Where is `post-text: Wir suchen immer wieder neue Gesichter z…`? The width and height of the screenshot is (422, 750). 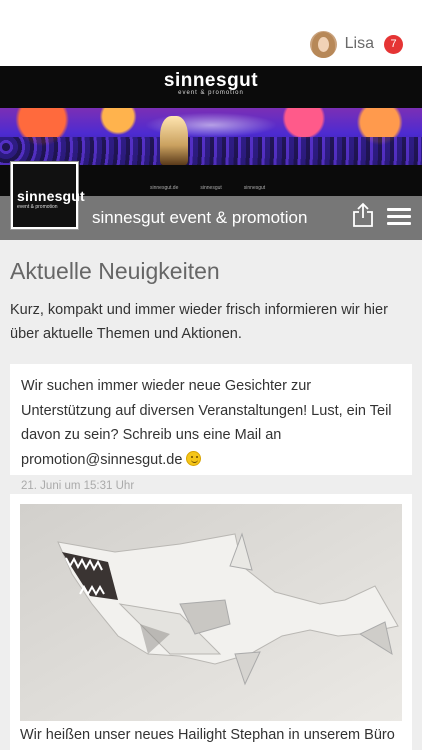 post-text: Wir suchen immer wieder neue Gesichter z… is located at coordinates (206, 423).